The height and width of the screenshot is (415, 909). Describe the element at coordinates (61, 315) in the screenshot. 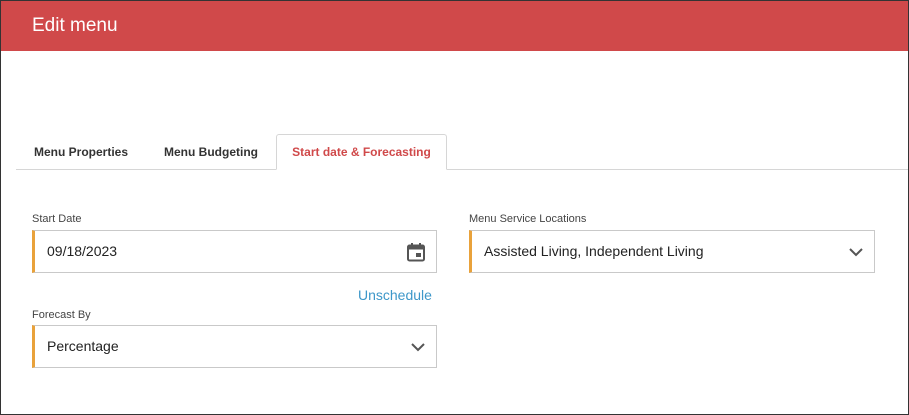

I see `forecast-by-label: Forecast By` at that location.